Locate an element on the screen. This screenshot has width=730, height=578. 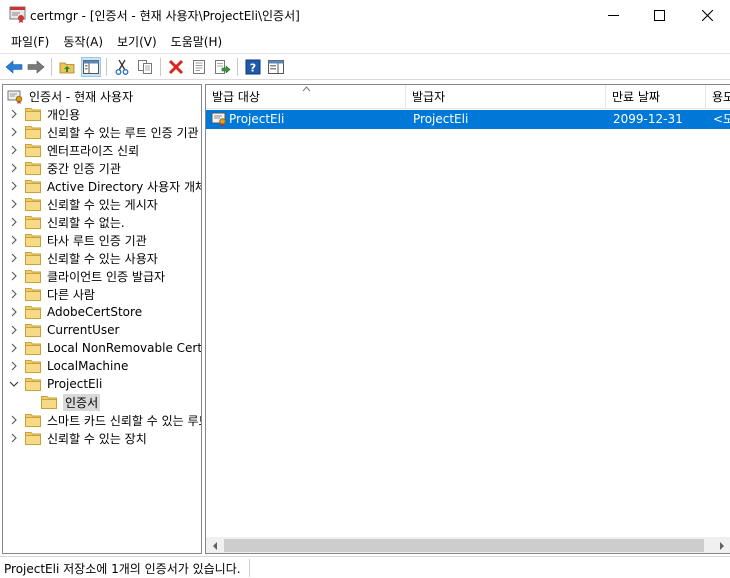
tree-item-trusted-people: 신뢰할 수 있는 사용자 is located at coordinates (80, 258).